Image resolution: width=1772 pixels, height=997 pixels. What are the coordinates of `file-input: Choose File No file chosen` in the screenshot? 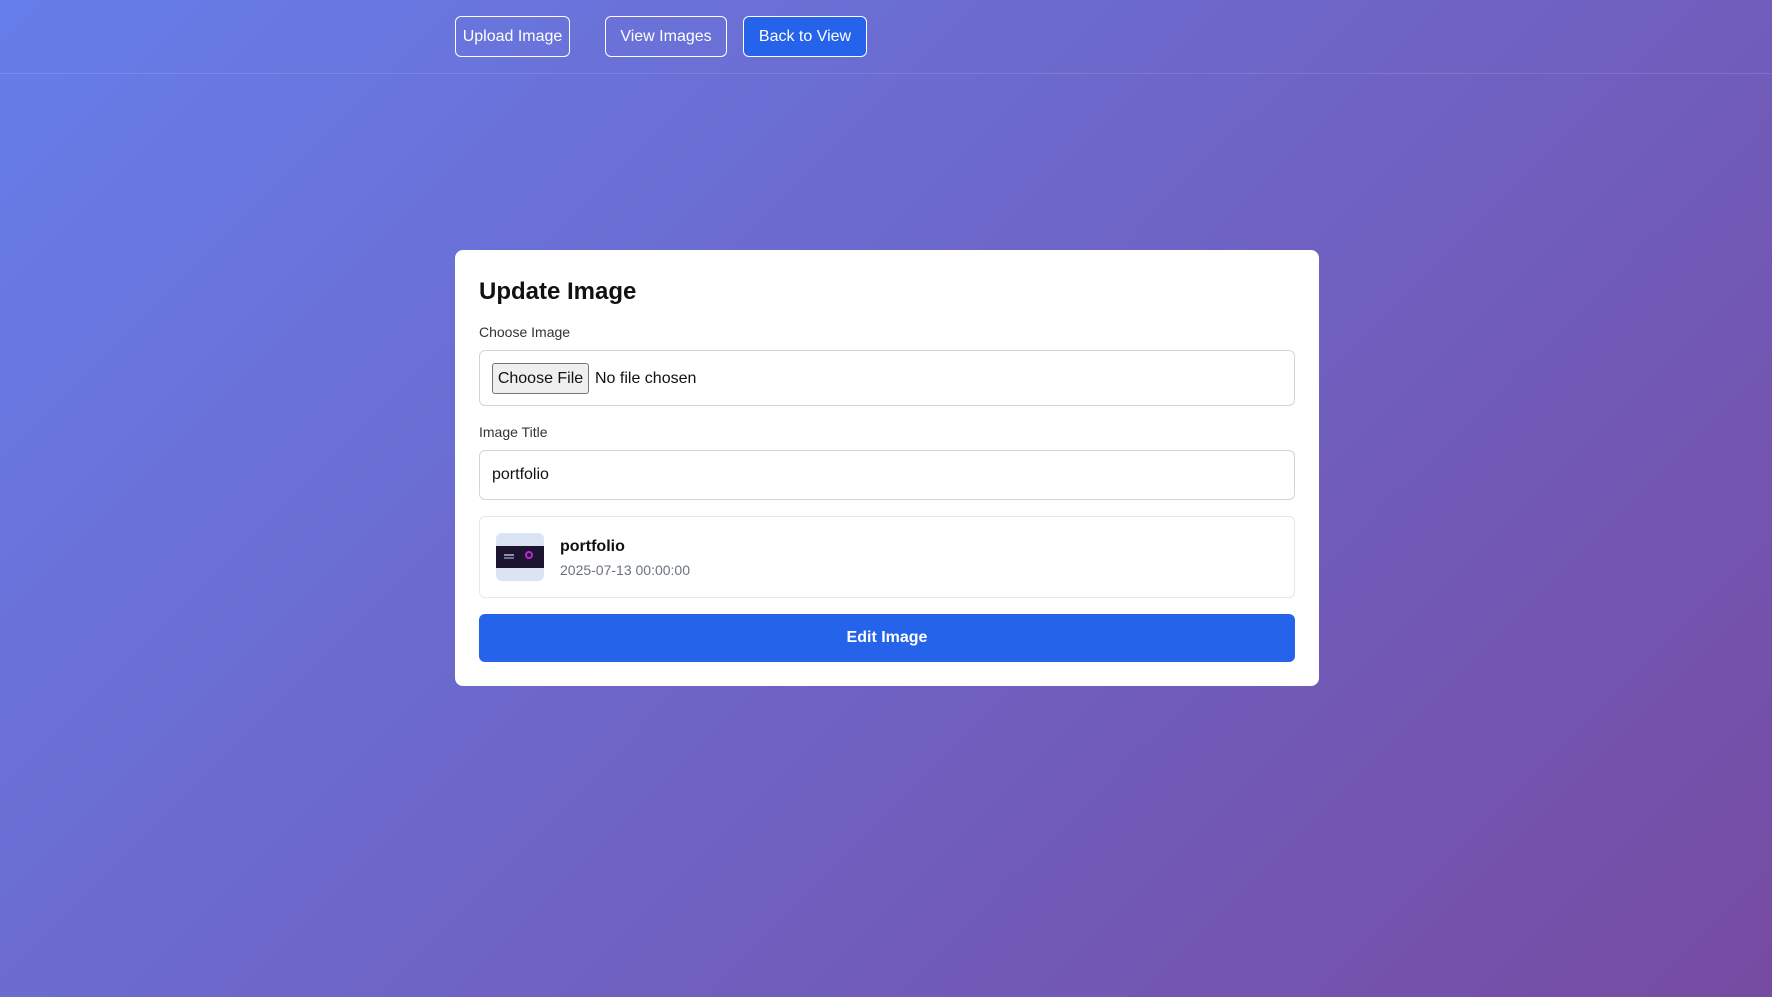 It's located at (887, 378).